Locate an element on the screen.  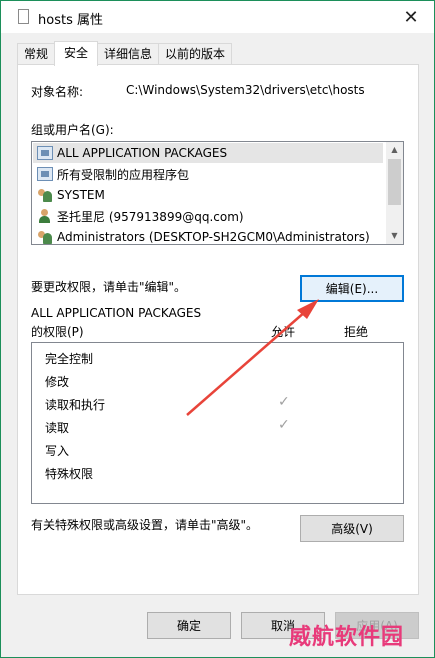
scroll-thumb is located at coordinates (394, 182).